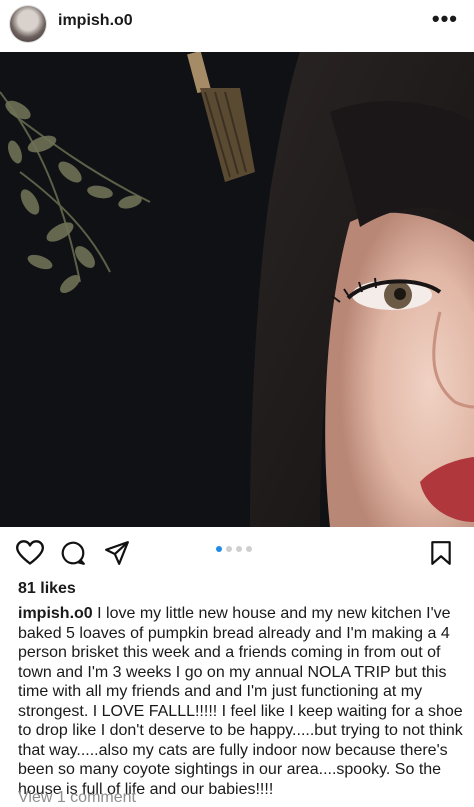 This screenshot has height=807, width=474. Describe the element at coordinates (95, 21) in the screenshot. I see `post-username: impish.o0` at that location.